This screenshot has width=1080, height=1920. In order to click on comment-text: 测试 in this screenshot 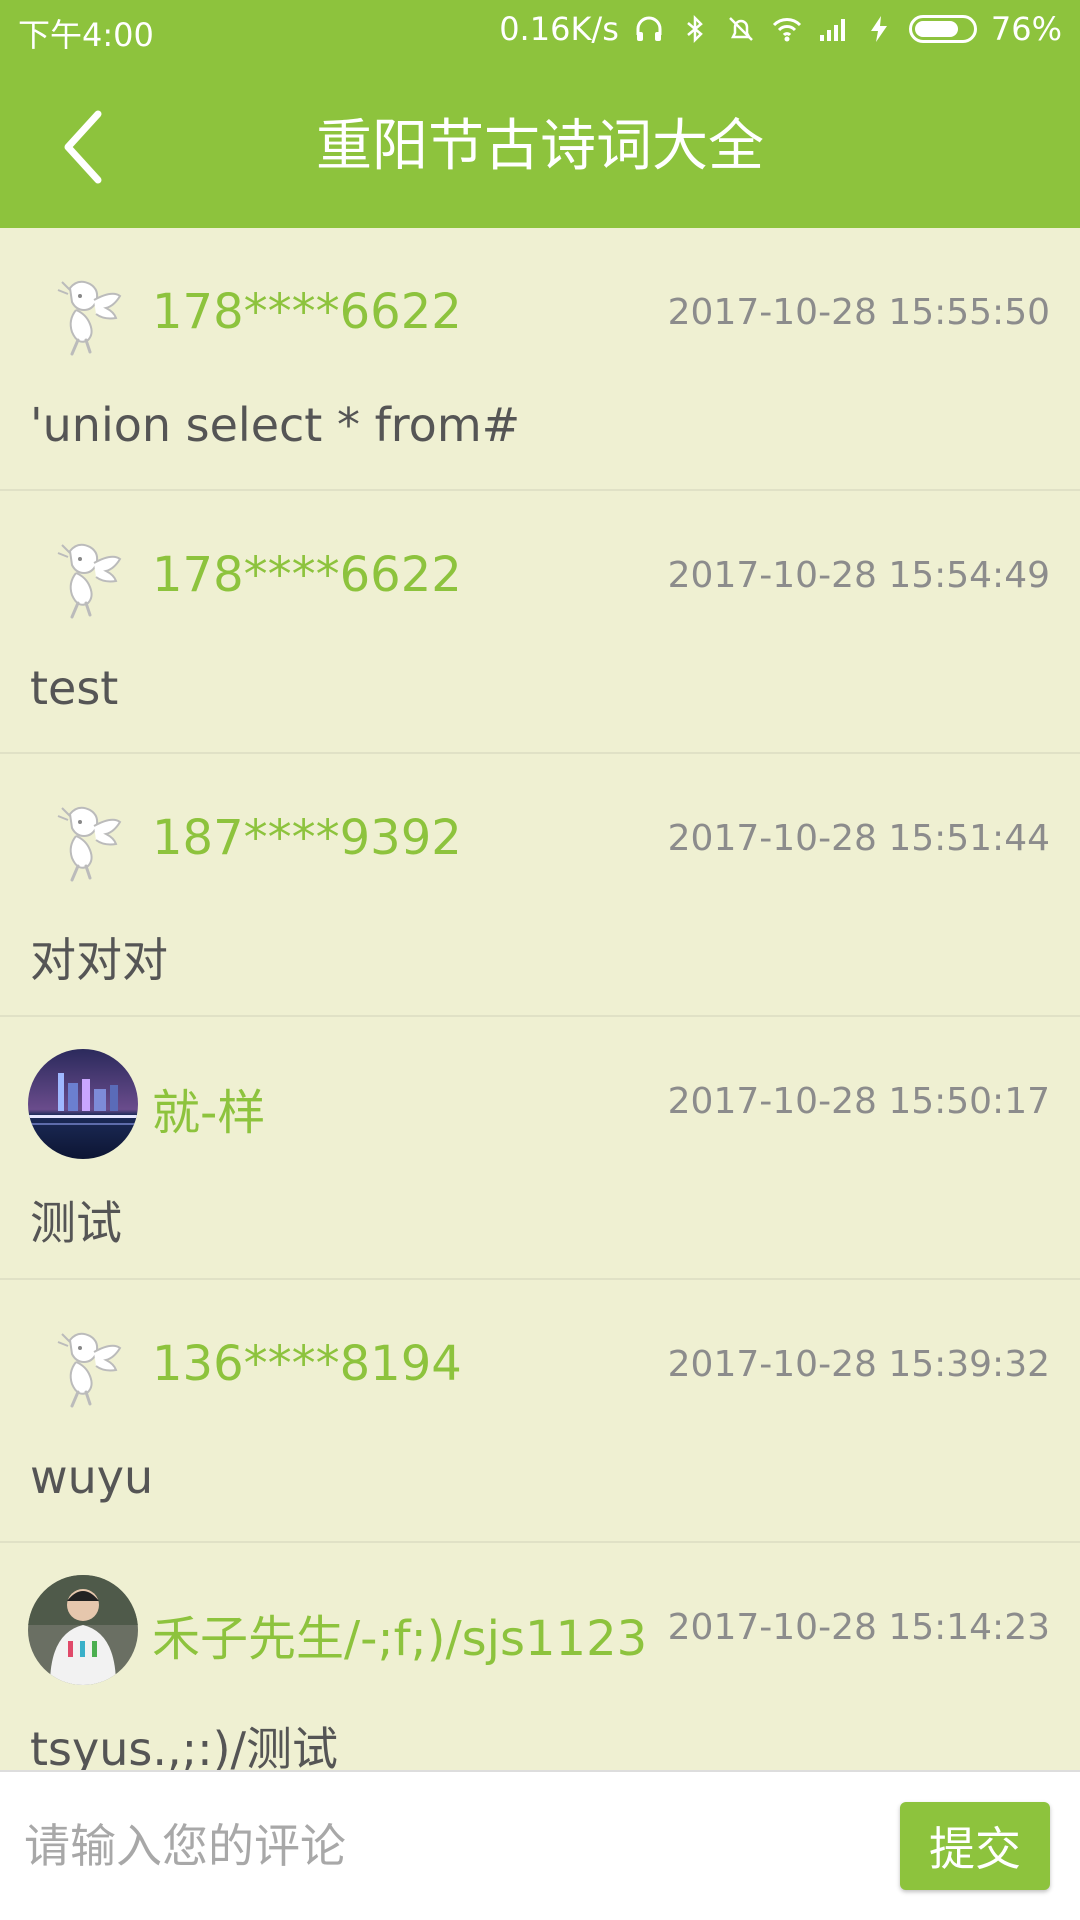, I will do `click(76, 1223)`.